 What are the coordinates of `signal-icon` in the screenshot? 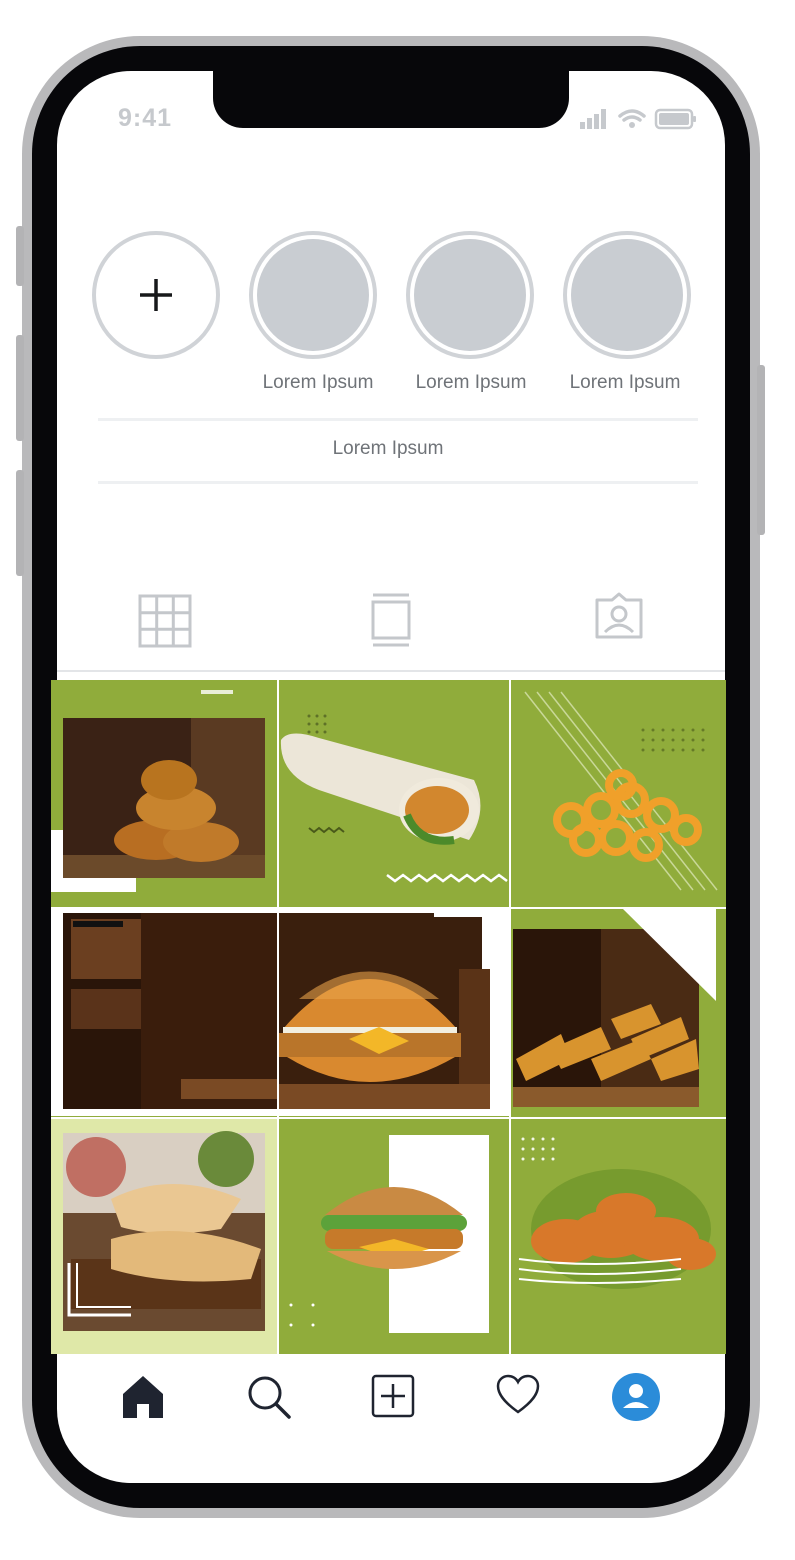 It's located at (593, 119).